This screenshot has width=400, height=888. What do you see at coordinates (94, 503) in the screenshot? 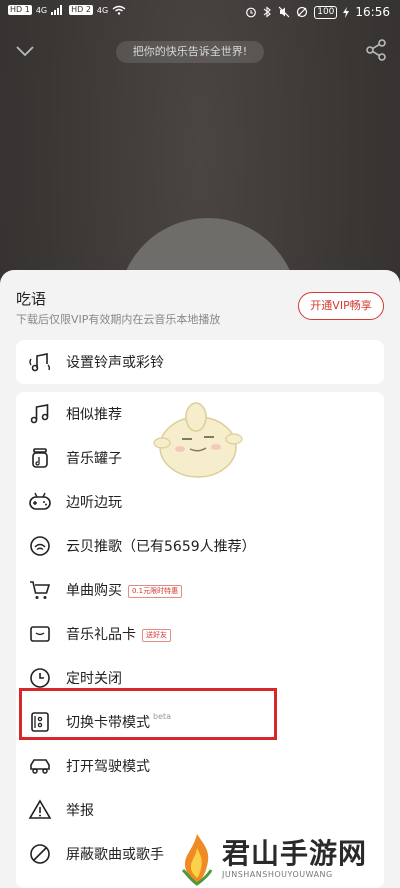
I see `menu-item-label: 边听边玩` at bounding box center [94, 503].